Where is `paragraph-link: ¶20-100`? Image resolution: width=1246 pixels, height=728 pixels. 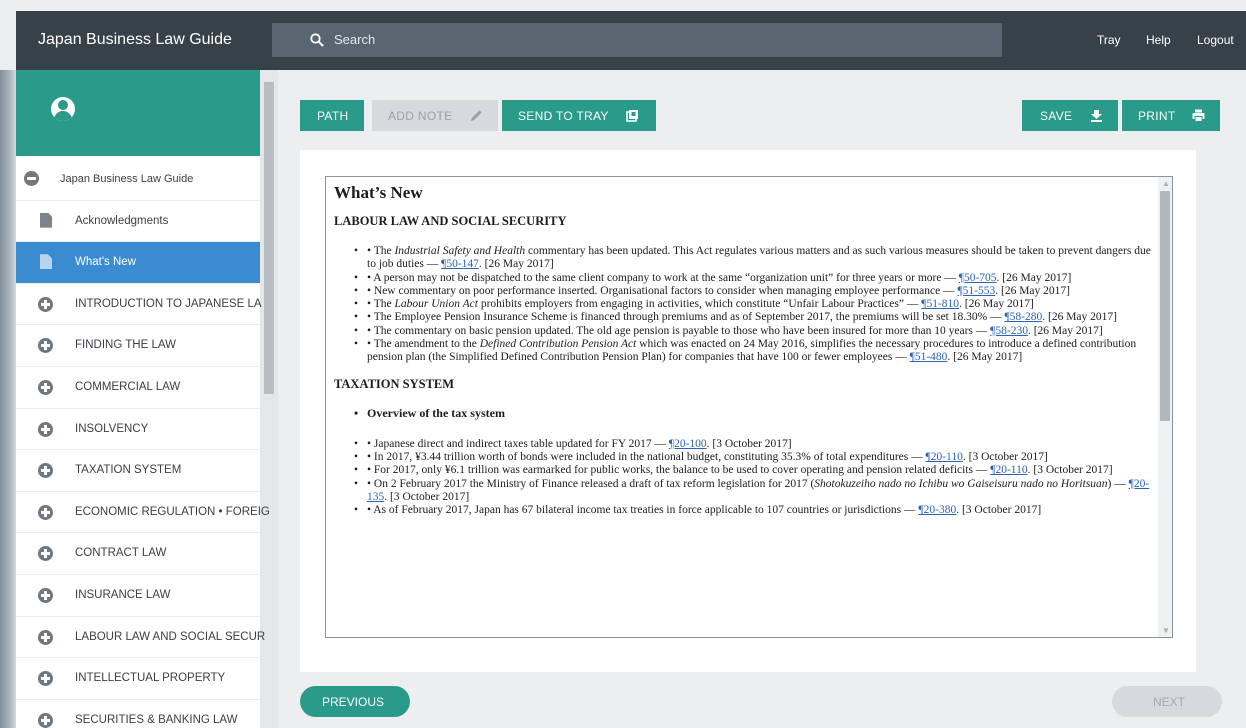
paragraph-link: ¶20-100 is located at coordinates (688, 444).